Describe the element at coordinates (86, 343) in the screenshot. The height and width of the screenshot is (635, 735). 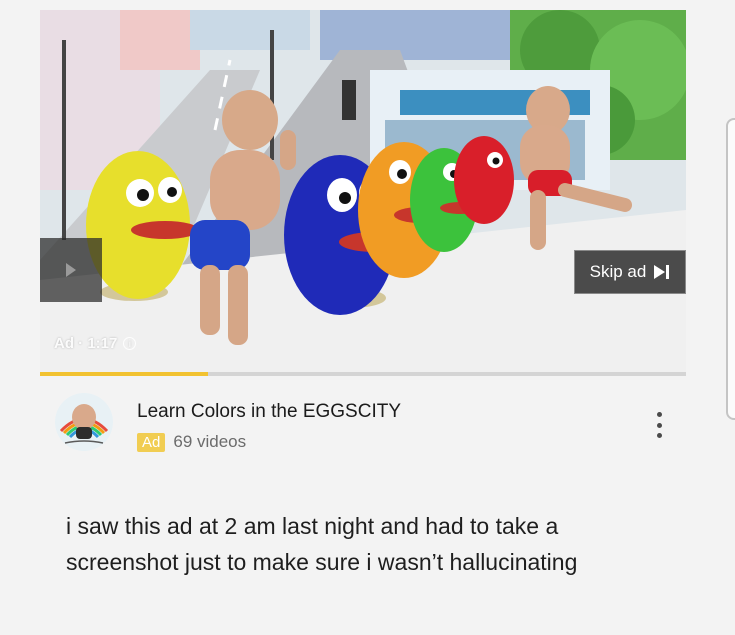
I see `ad-timer-label: Ad · 1:17` at that location.